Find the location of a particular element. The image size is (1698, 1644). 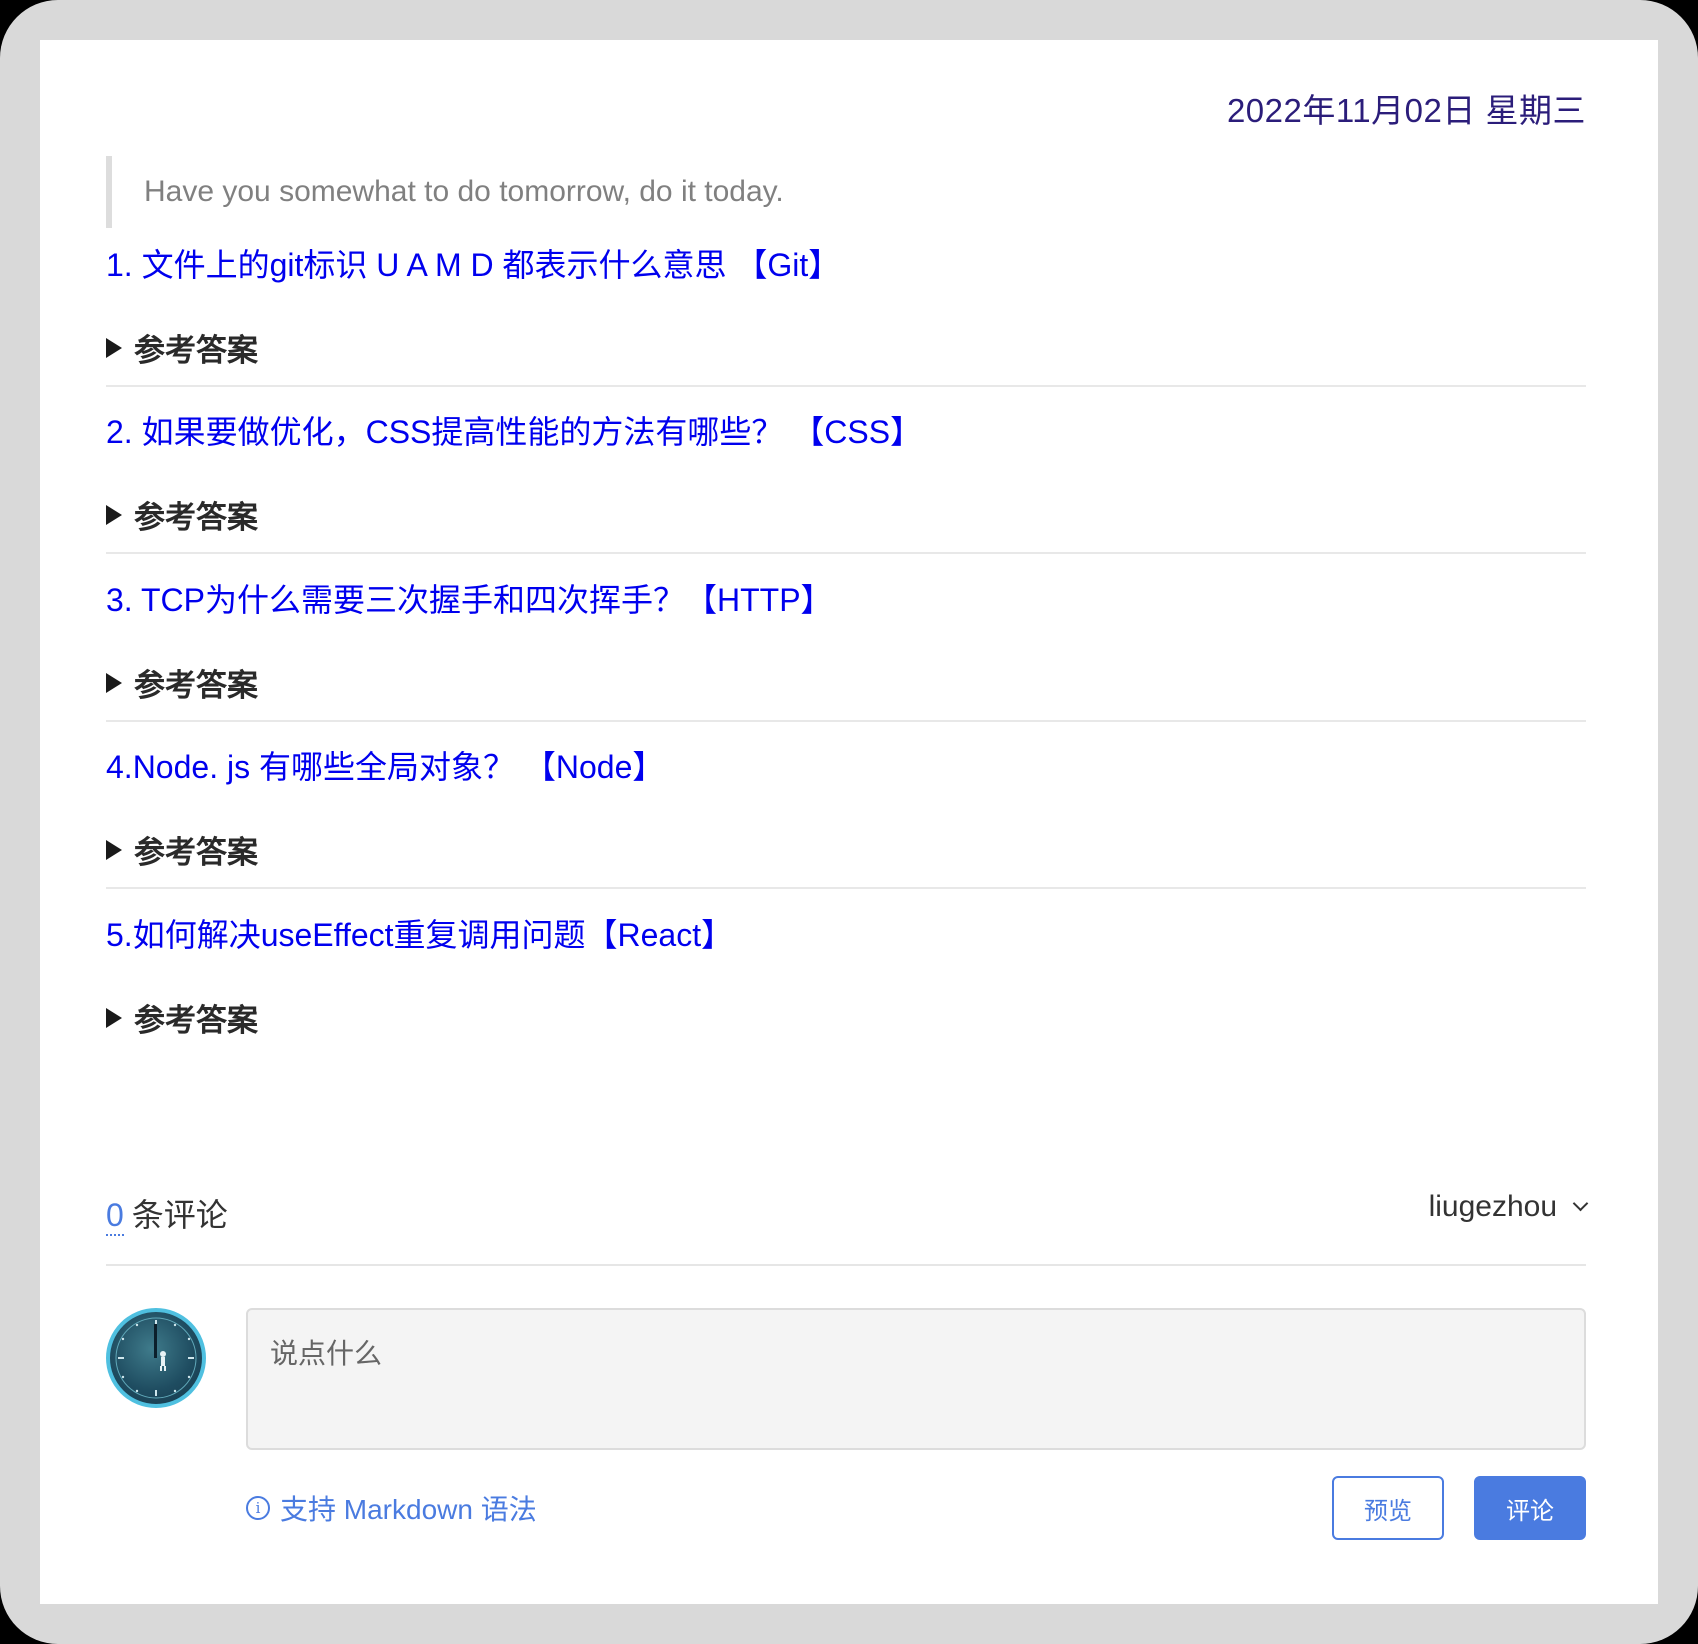

question-link: 4.Node. js 有哪些全局对象？ 【Node】 is located at coordinates (846, 767).